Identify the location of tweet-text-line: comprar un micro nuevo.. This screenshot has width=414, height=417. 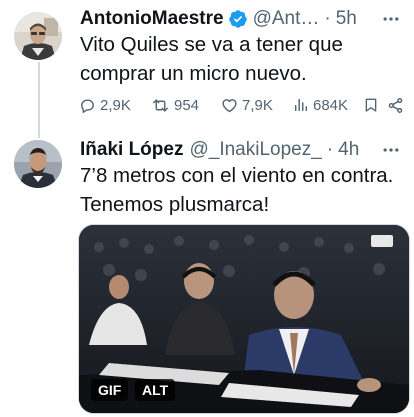
(193, 73).